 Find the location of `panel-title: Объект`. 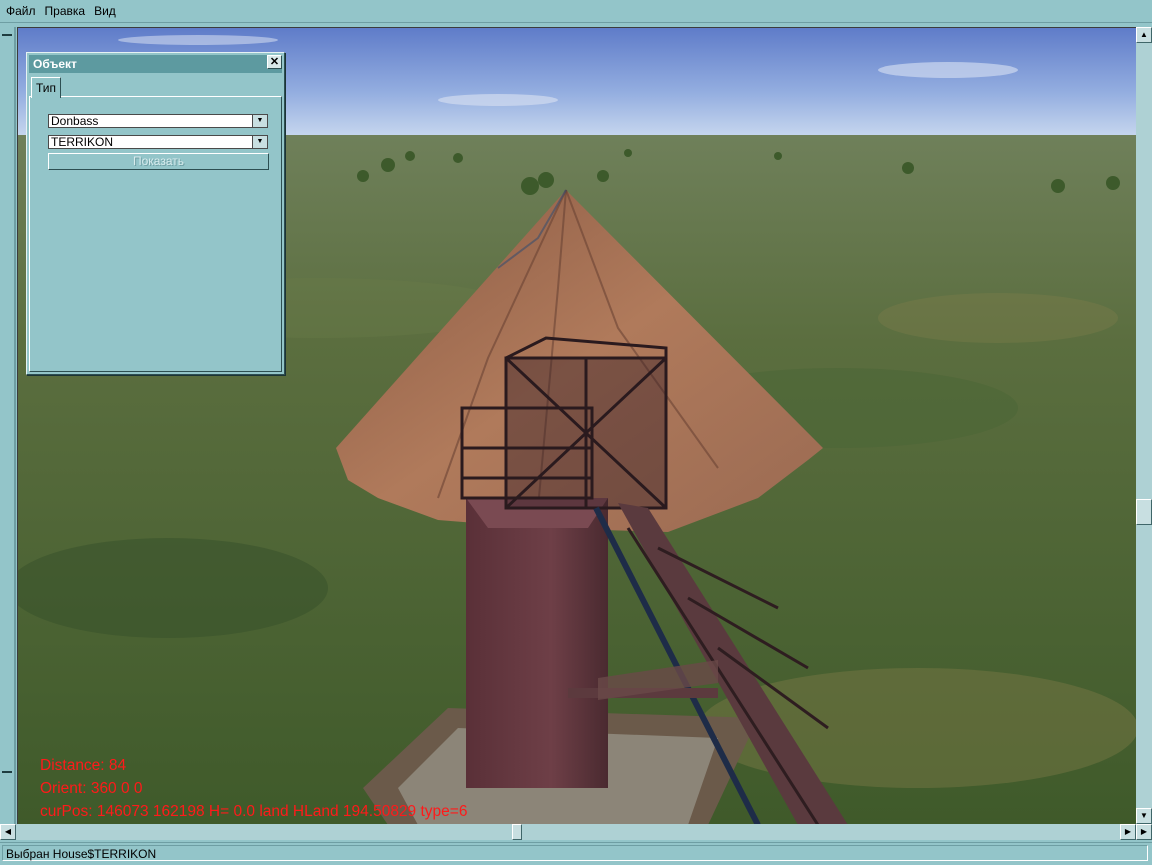

panel-title: Объект is located at coordinates (155, 64).